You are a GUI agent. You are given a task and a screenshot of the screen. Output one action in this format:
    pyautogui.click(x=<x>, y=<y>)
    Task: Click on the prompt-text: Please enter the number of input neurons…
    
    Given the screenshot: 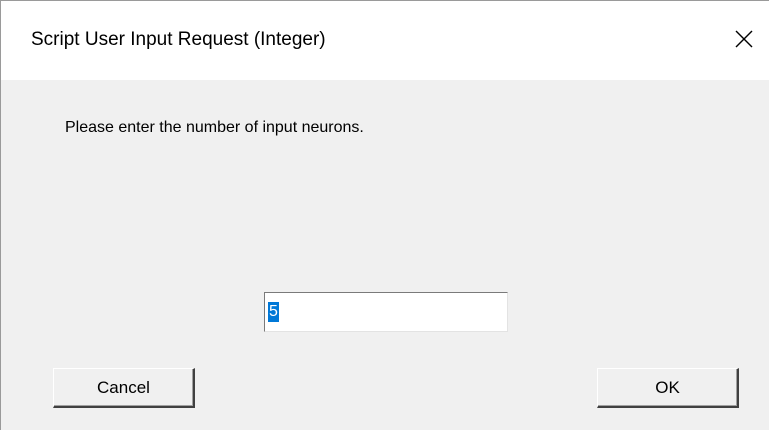 What is the action you would take?
    pyautogui.click(x=214, y=127)
    